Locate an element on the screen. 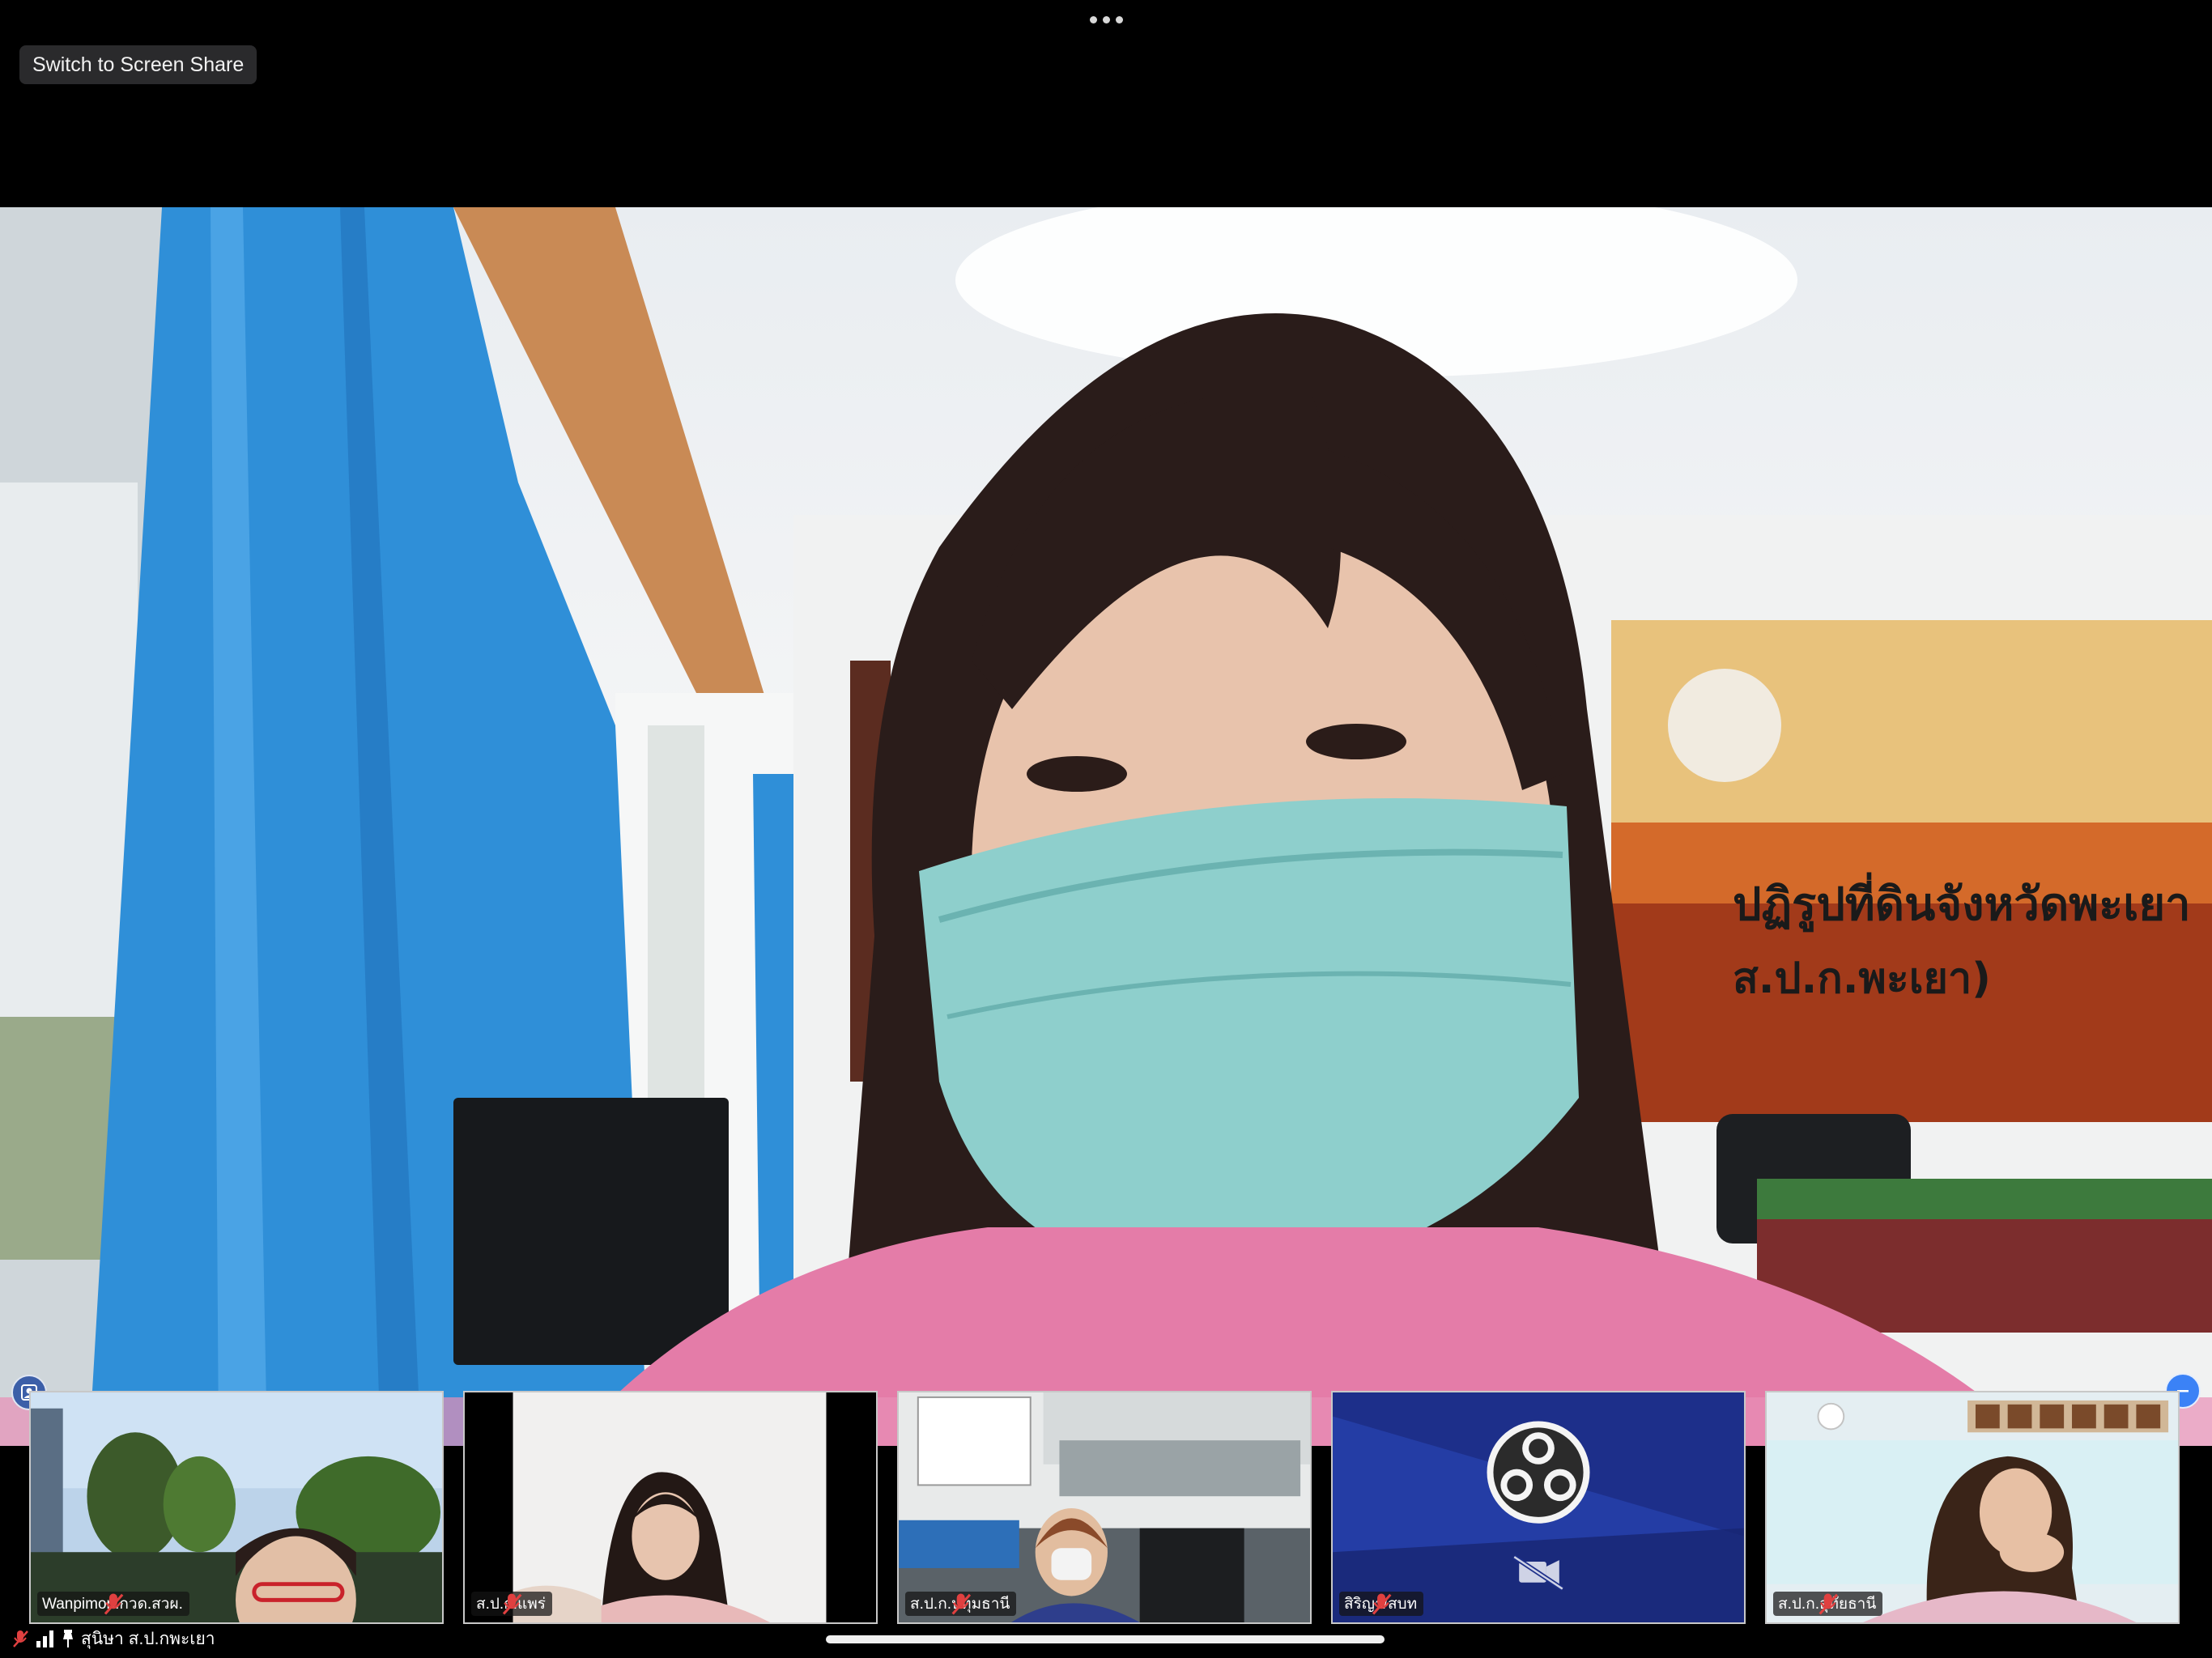 The height and width of the screenshot is (1658, 2212). pin-icon is located at coordinates (68, 1638).